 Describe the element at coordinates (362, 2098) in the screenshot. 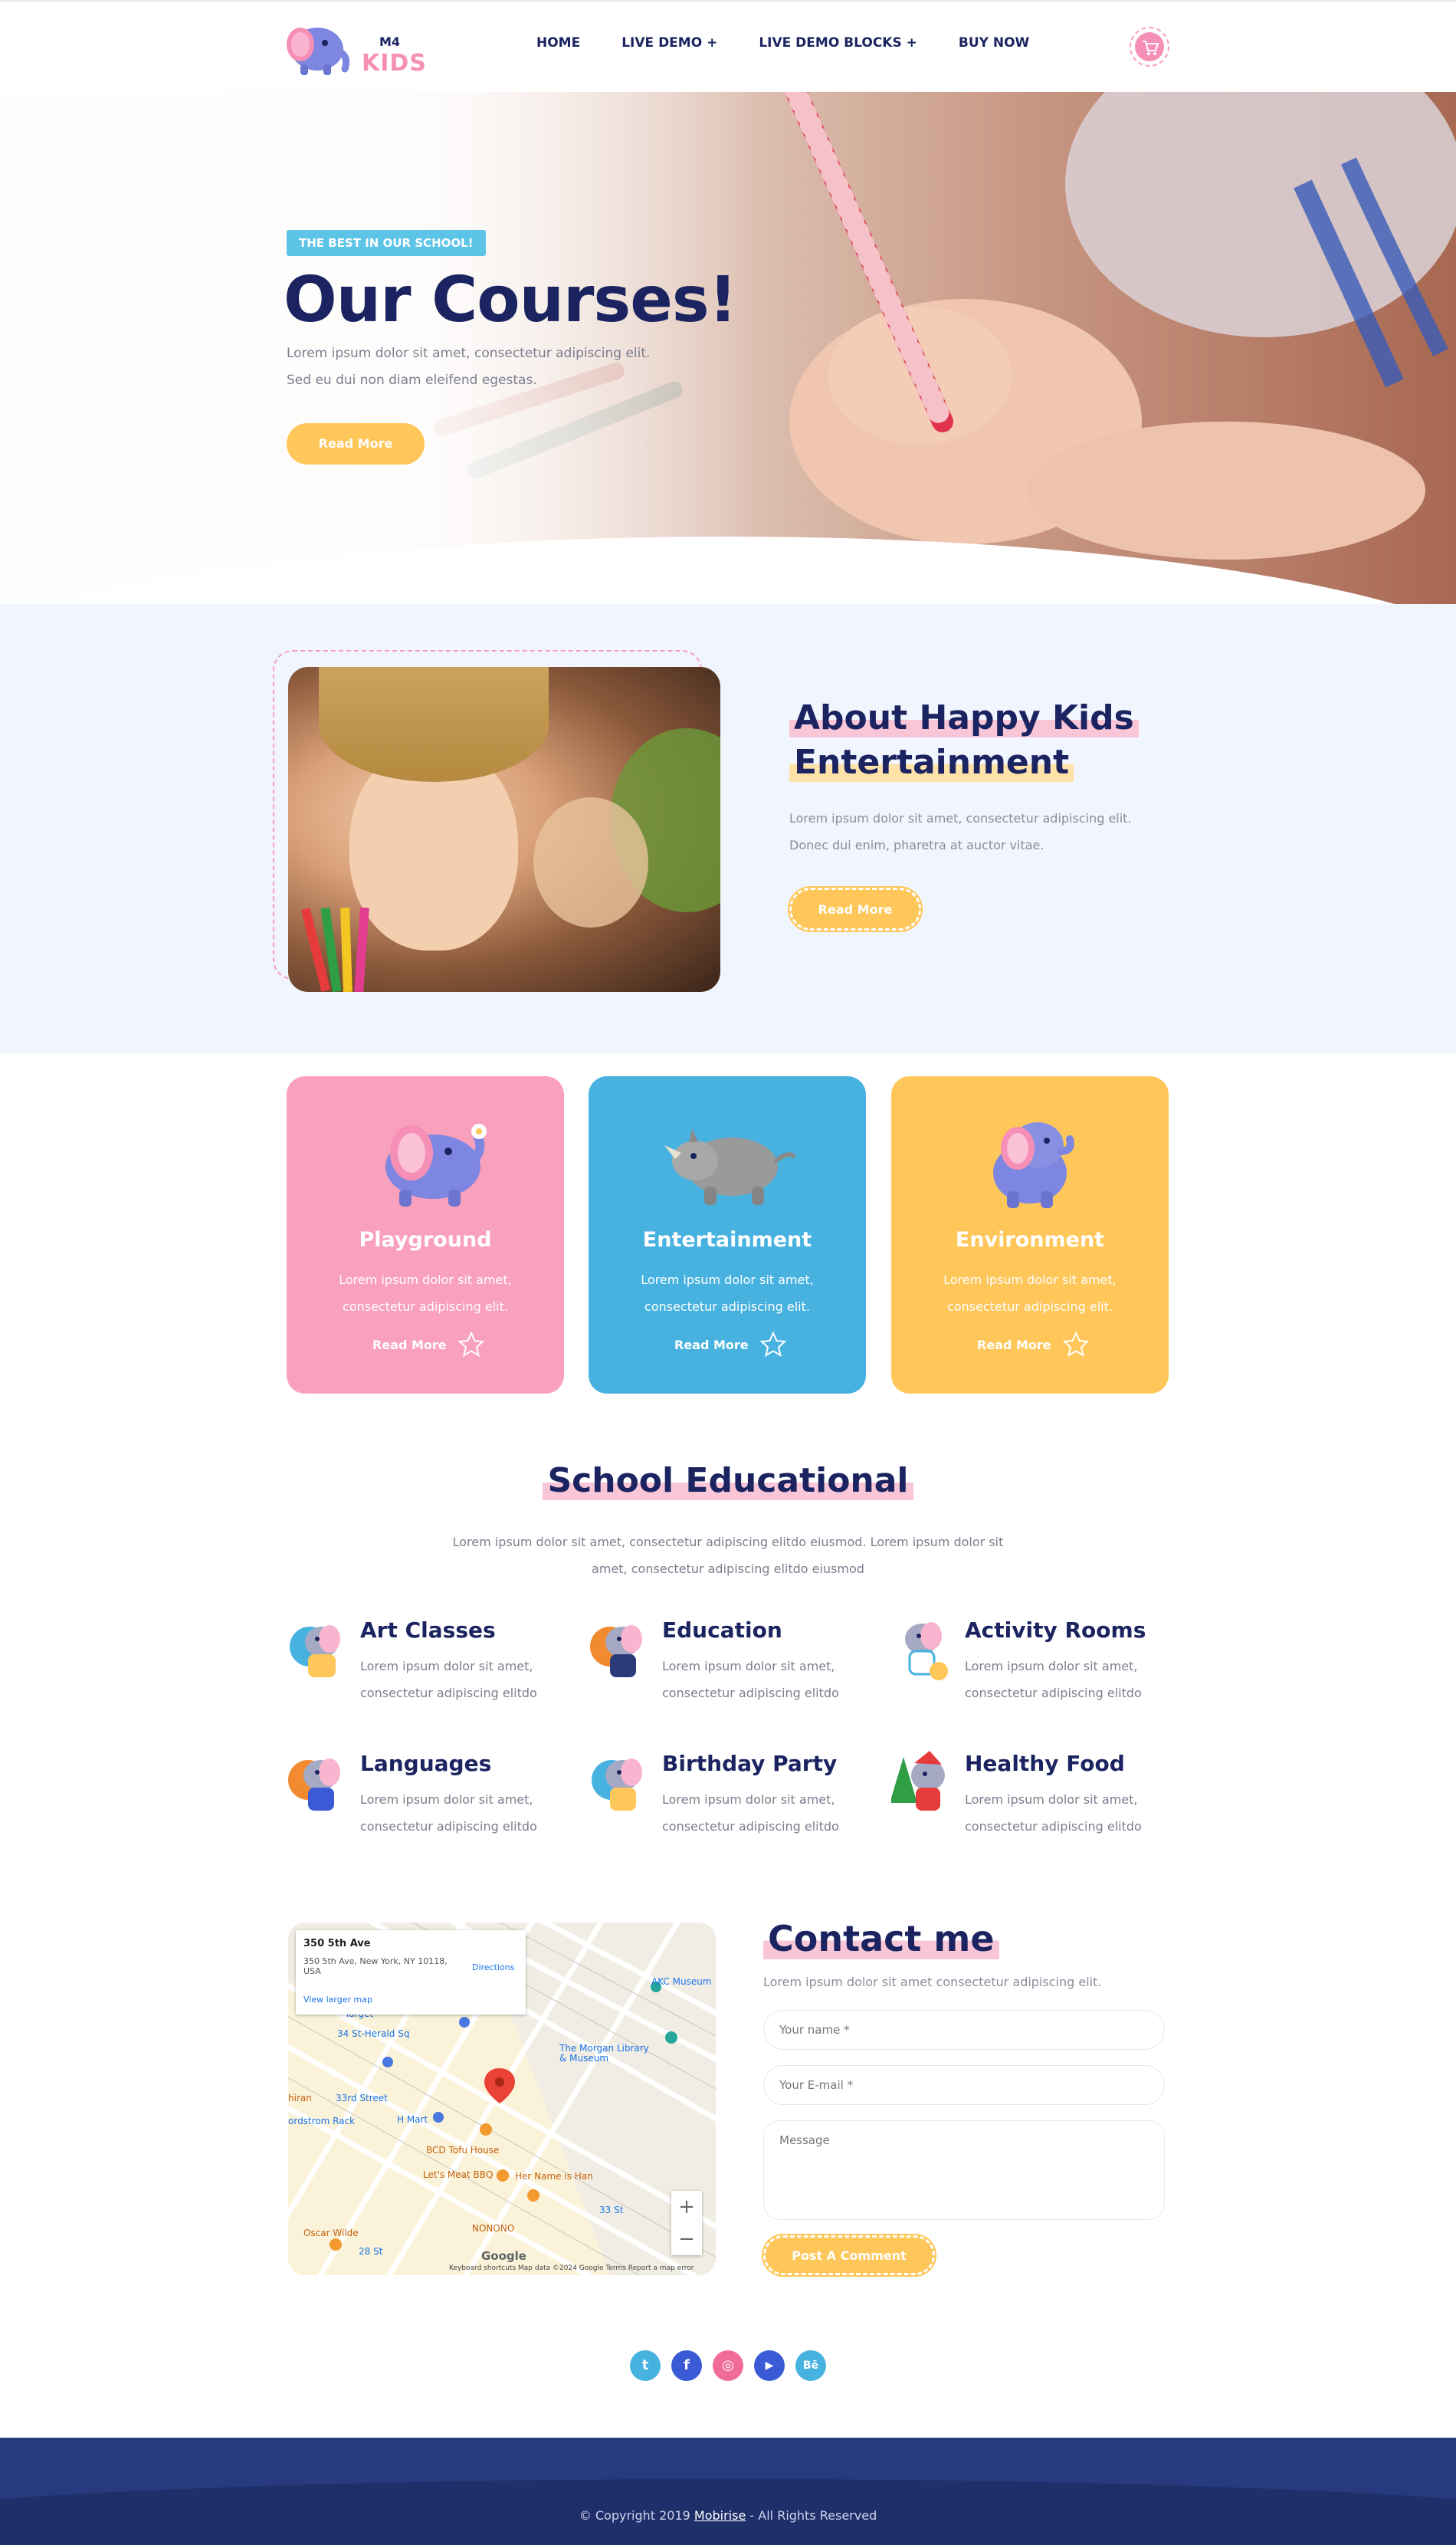

I see `map-label-33rd-street: 33rd Street` at that location.